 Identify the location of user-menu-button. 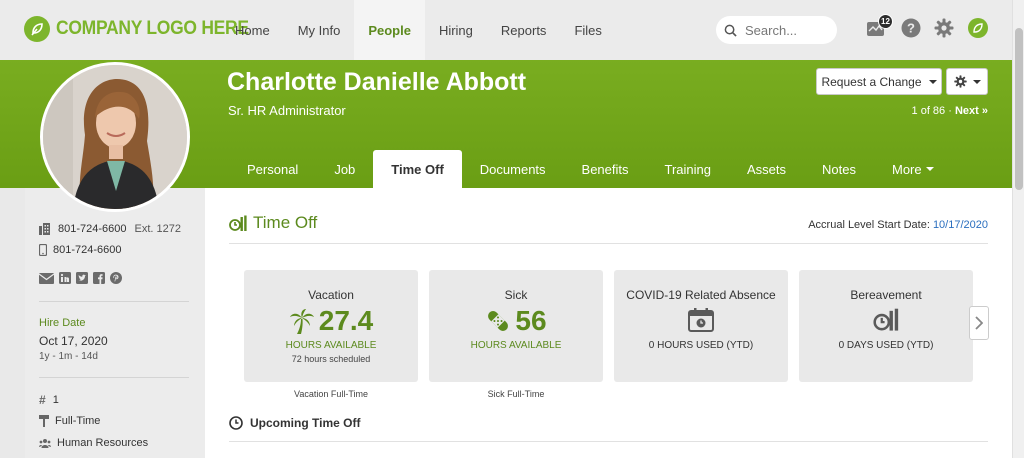
(978, 30).